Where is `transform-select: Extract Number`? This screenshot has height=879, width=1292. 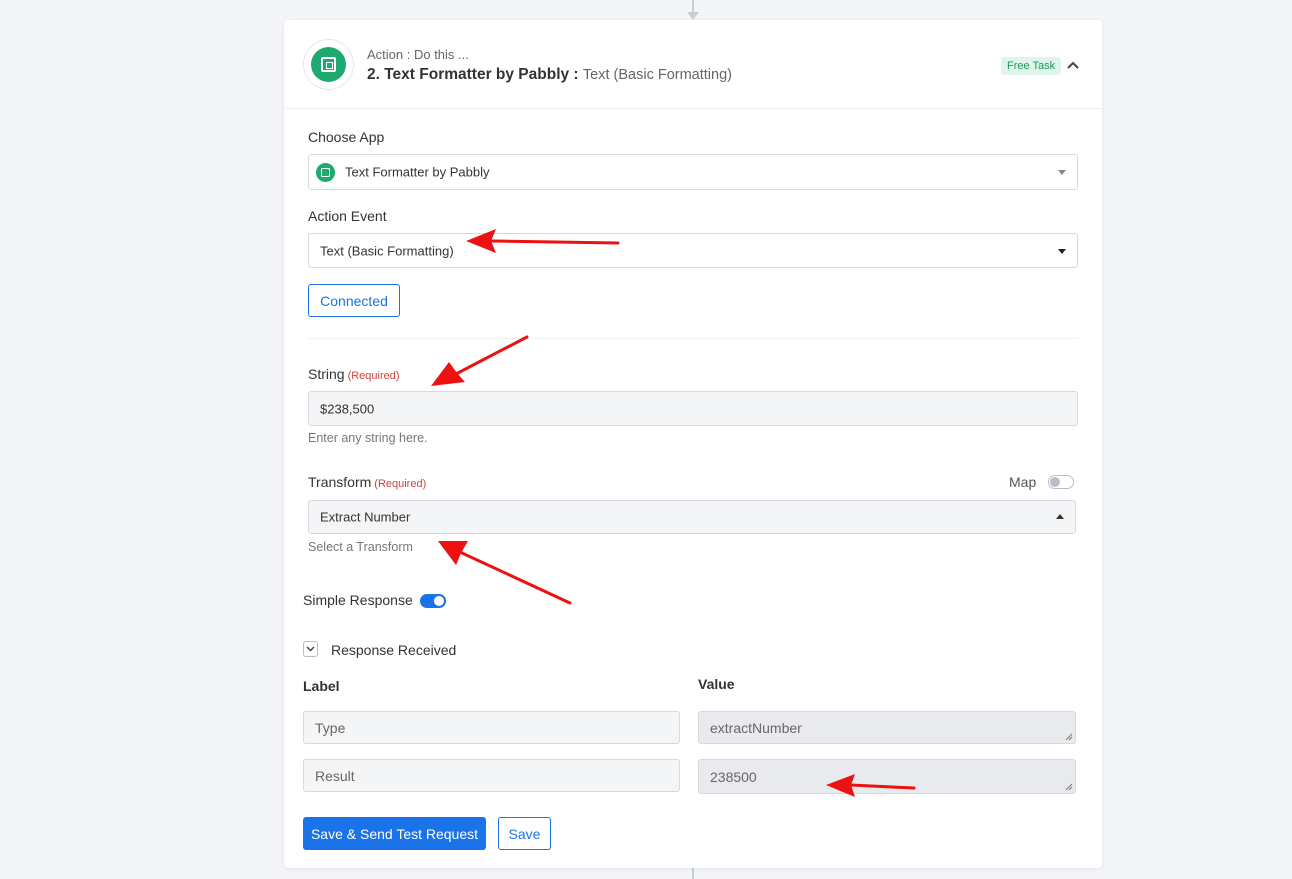 transform-select: Extract Number is located at coordinates (692, 517).